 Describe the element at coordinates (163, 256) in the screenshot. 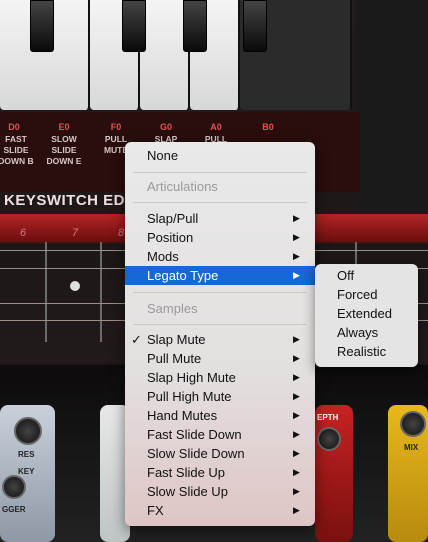

I see `menu-item-label: Mods` at that location.